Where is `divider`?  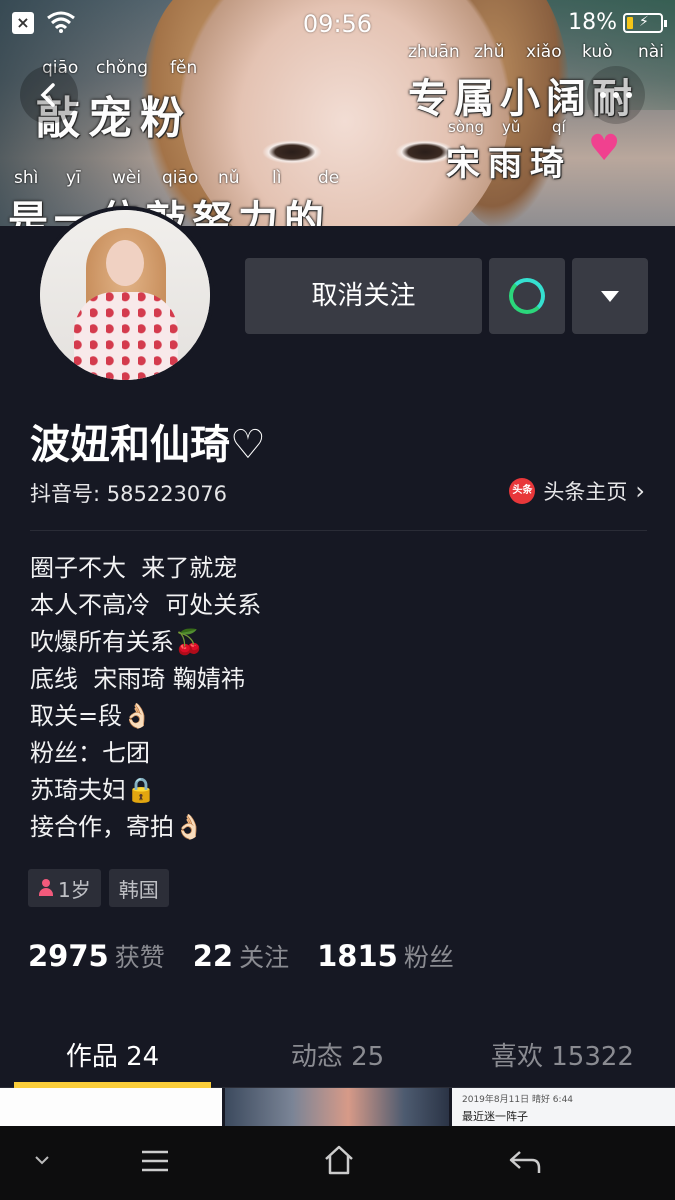 divider is located at coordinates (338, 530).